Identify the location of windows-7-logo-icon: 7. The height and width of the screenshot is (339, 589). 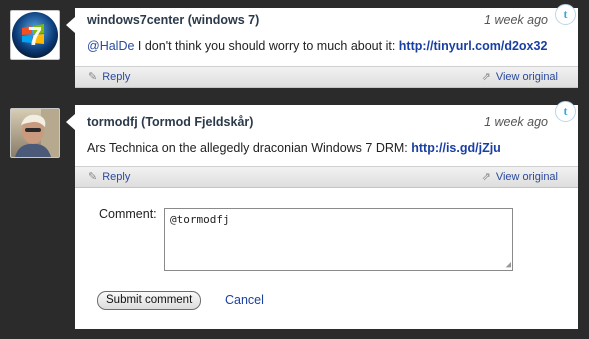
(35, 35).